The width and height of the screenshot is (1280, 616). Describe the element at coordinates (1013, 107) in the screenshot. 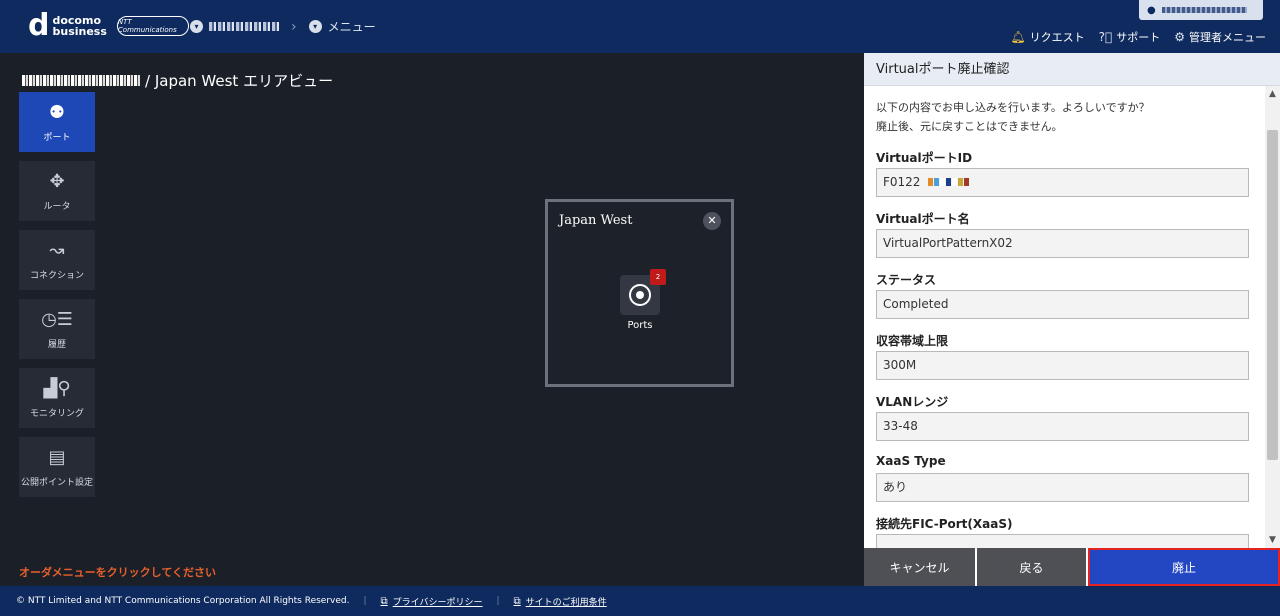

I see `confirm-message-line1: 以下の内容でお申し込みを行います。よろしいですか？` at that location.